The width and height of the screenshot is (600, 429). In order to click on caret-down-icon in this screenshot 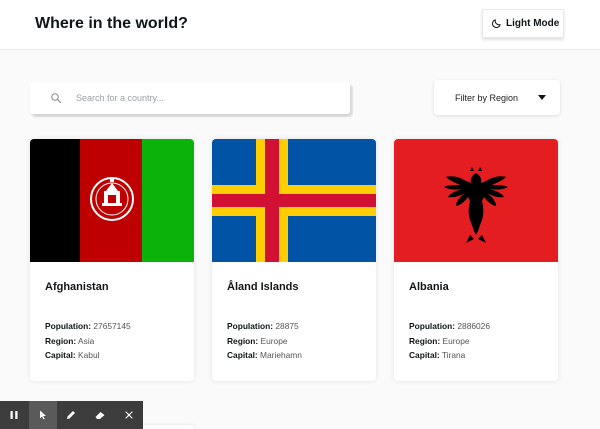, I will do `click(542, 97)`.